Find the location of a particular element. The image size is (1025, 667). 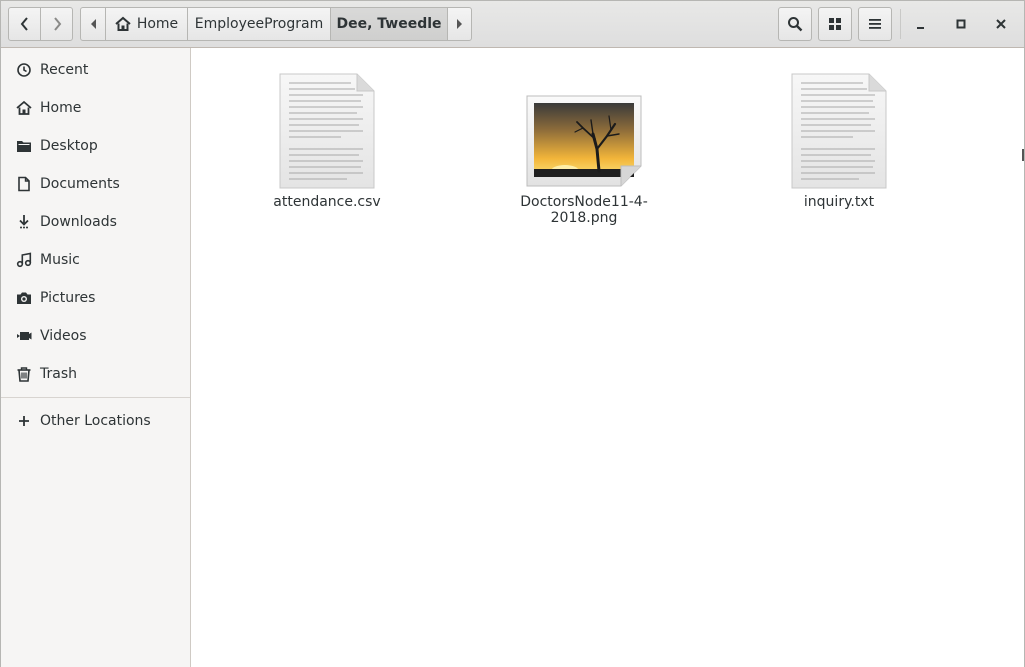

arrow-left-icon is located at coordinates (93, 24).